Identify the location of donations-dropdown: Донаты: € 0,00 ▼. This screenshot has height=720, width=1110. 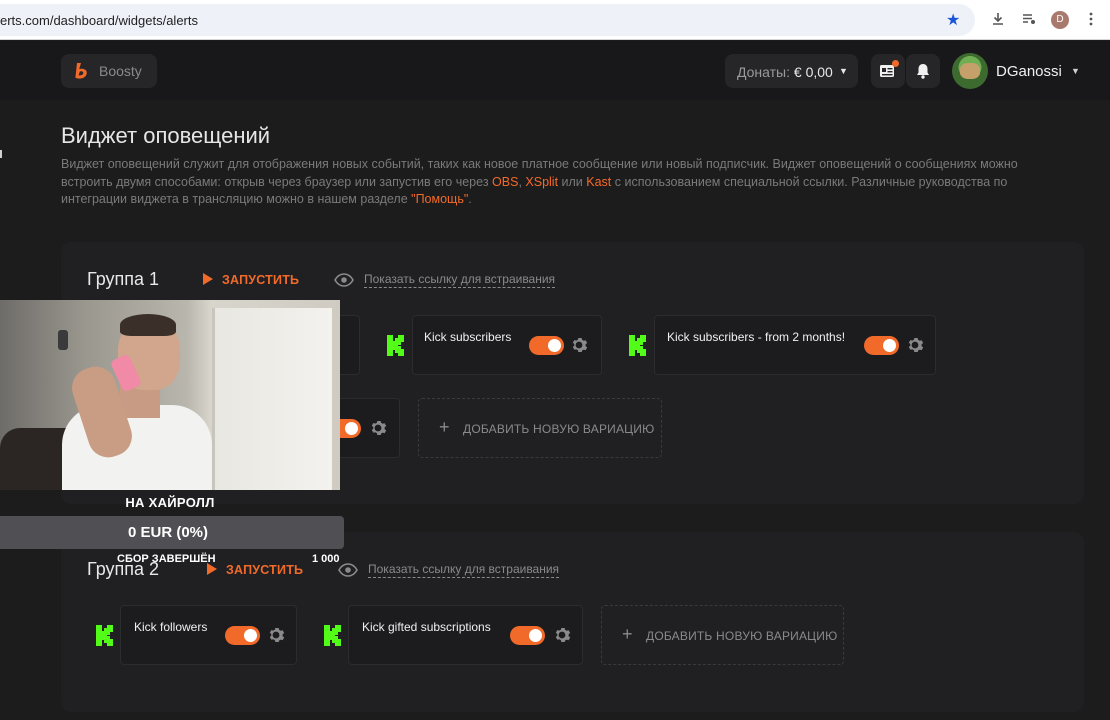
(791, 71).